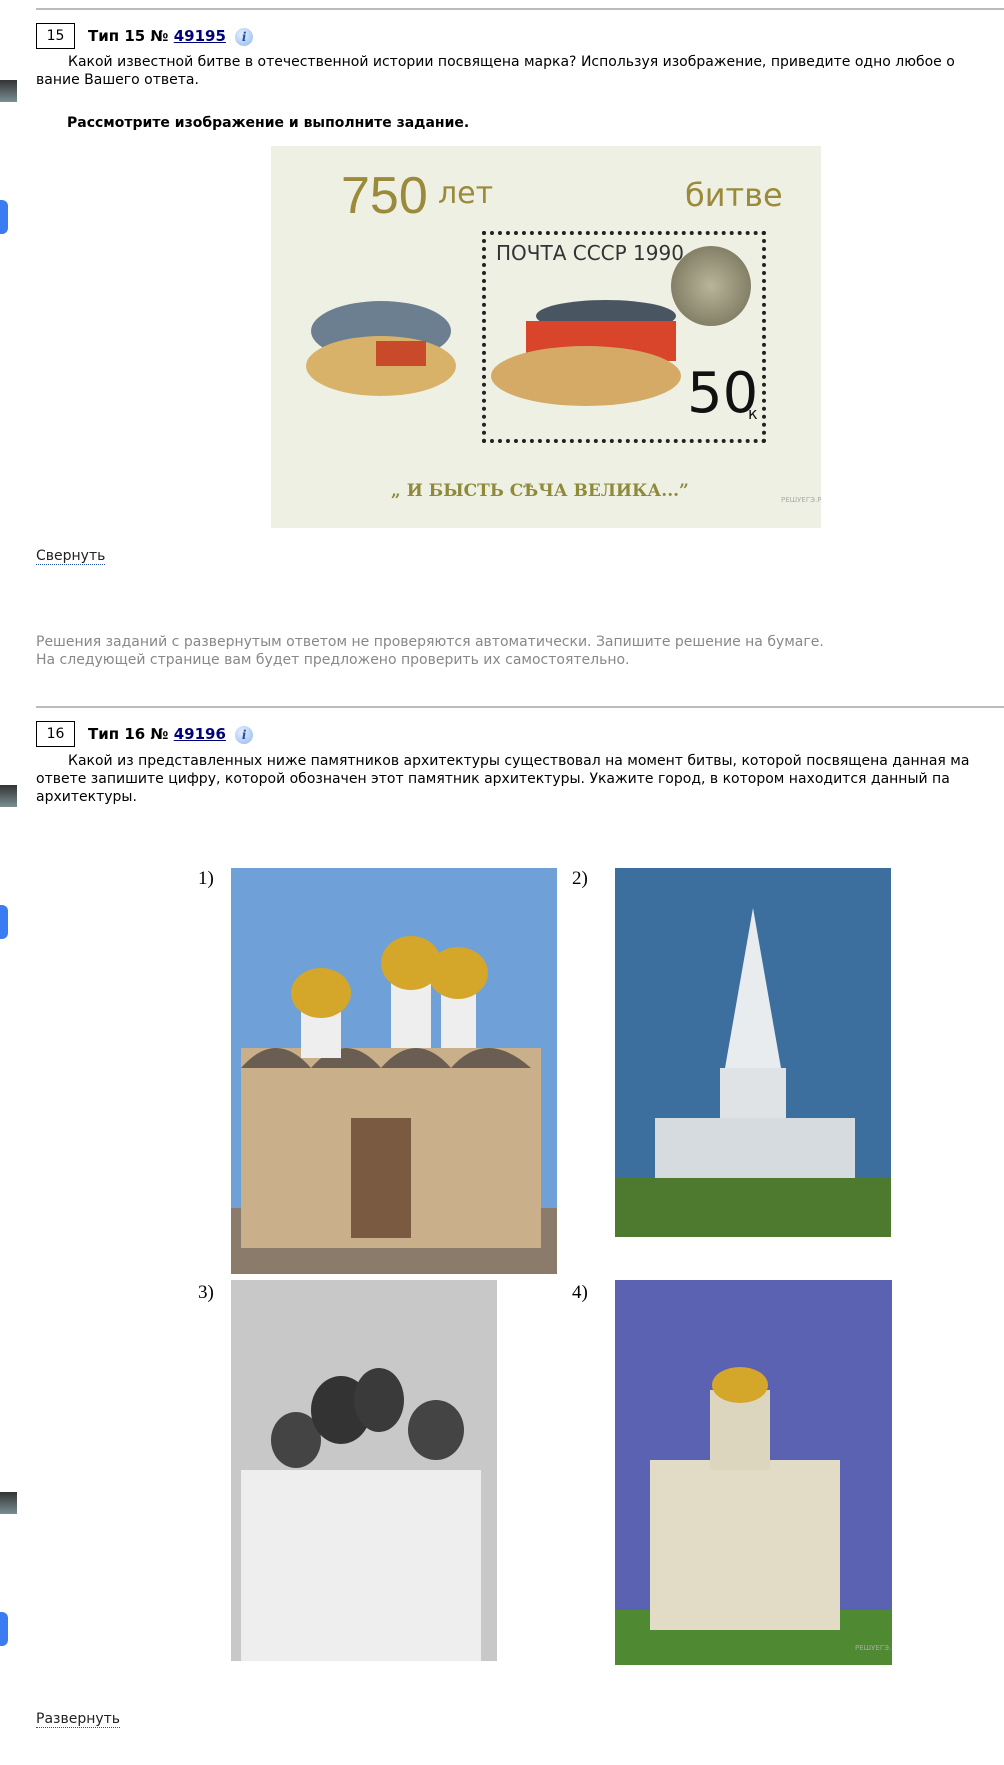  What do you see at coordinates (540, 491) in the screenshot?
I see `stamp-motto: „ И БЫСТЬ СѢЧА ВЕЛИКА...”` at bounding box center [540, 491].